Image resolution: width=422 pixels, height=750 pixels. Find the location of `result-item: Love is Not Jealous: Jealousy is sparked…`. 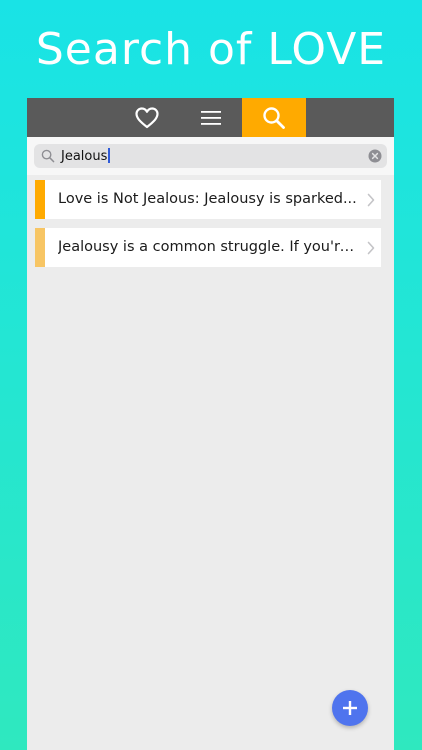

result-item: Love is Not Jealous: Jealousy is sparked… is located at coordinates (208, 199).